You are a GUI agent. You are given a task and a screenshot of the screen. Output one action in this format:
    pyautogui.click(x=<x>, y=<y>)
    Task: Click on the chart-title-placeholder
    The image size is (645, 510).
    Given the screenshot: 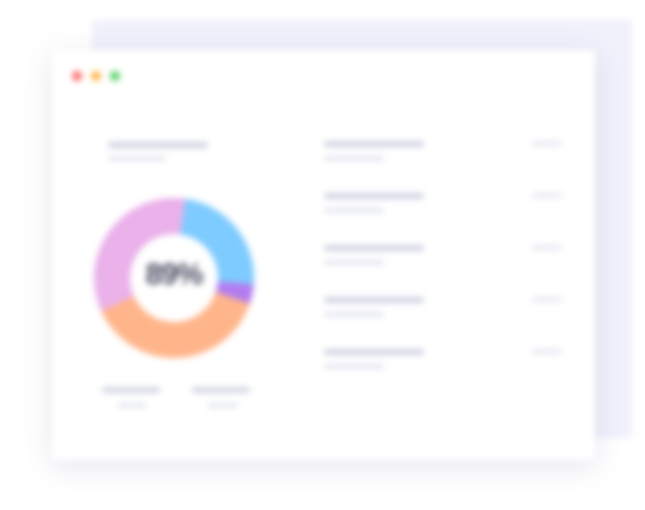 What is the action you would take?
    pyautogui.click(x=158, y=145)
    